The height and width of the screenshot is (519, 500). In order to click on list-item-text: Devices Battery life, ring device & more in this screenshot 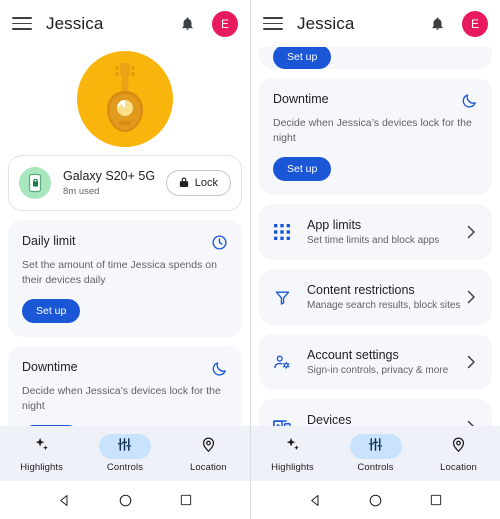, I will do `click(385, 419)`.